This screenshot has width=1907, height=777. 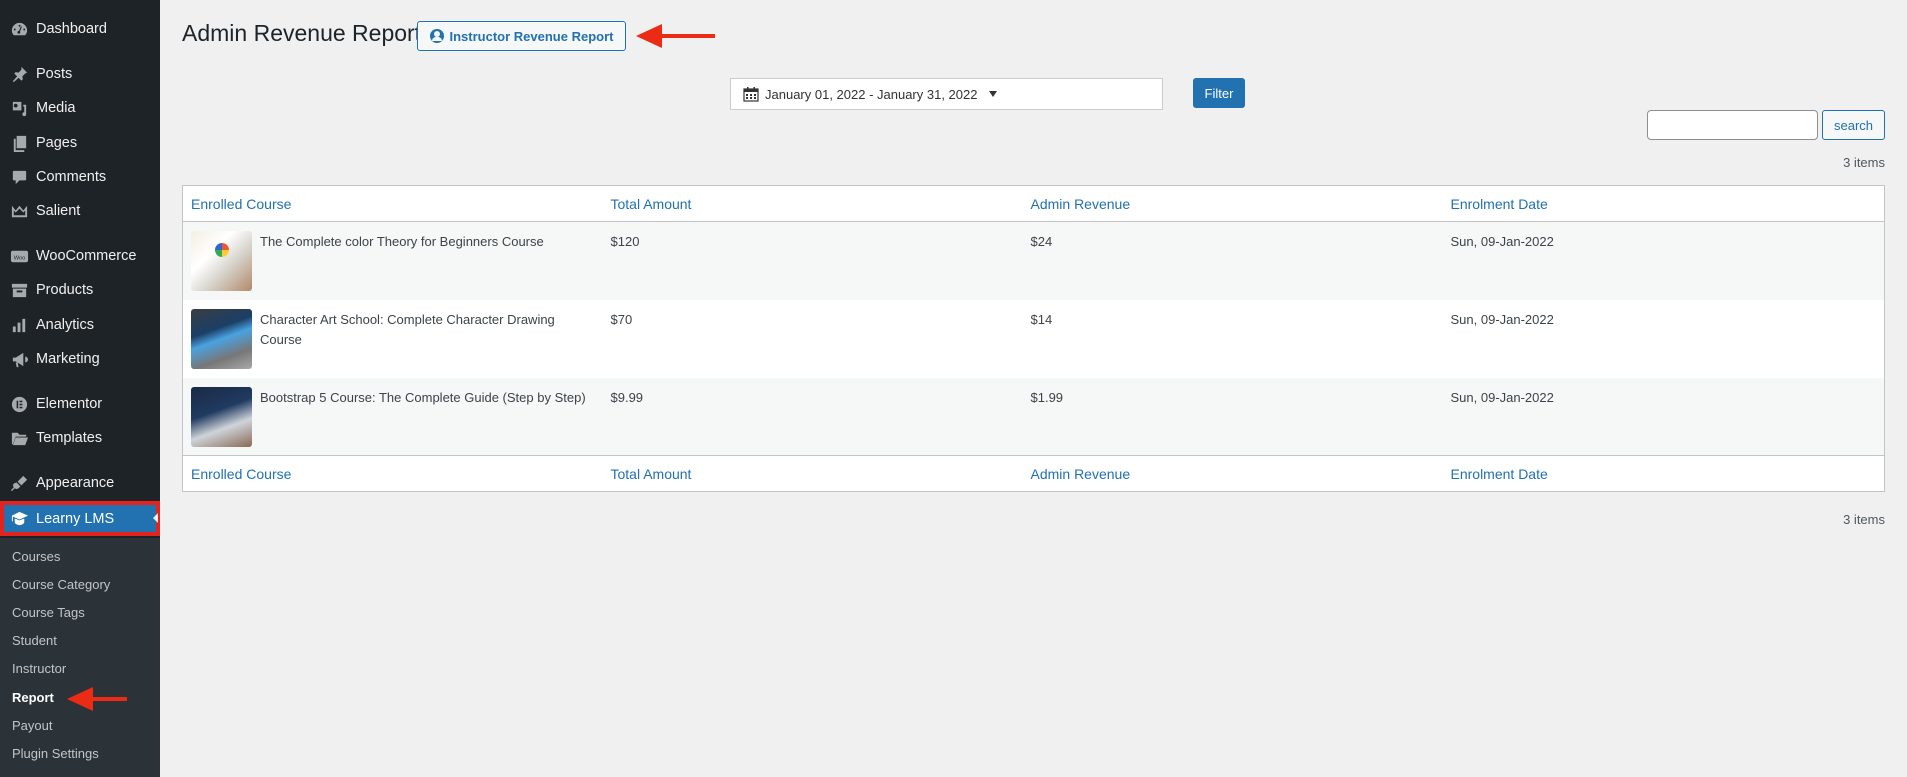 What do you see at coordinates (80, 143) in the screenshot?
I see `sidebar-item-pages: Pages` at bounding box center [80, 143].